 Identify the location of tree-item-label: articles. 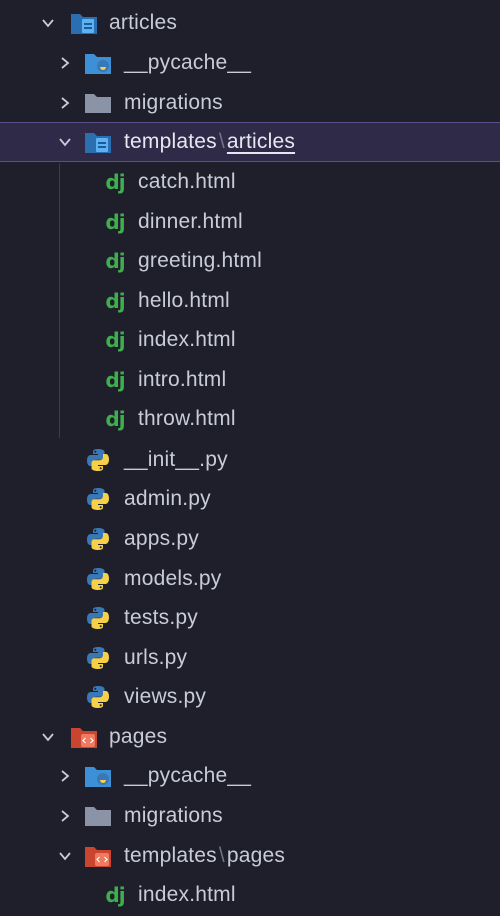
(143, 22).